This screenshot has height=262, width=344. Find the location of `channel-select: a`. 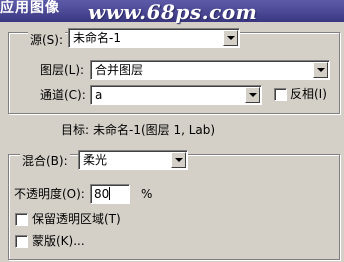

channel-select: a is located at coordinates (176, 95).